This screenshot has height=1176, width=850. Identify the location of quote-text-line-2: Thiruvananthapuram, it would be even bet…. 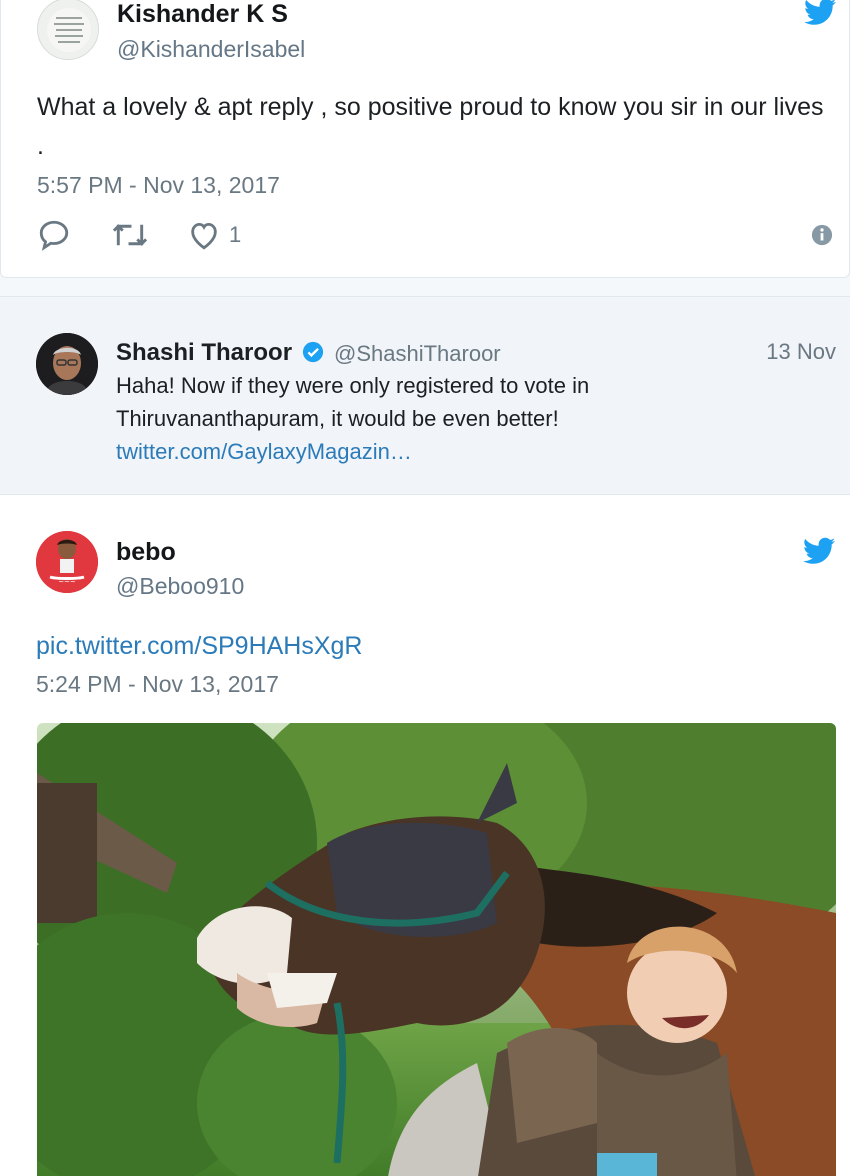
(337, 418).